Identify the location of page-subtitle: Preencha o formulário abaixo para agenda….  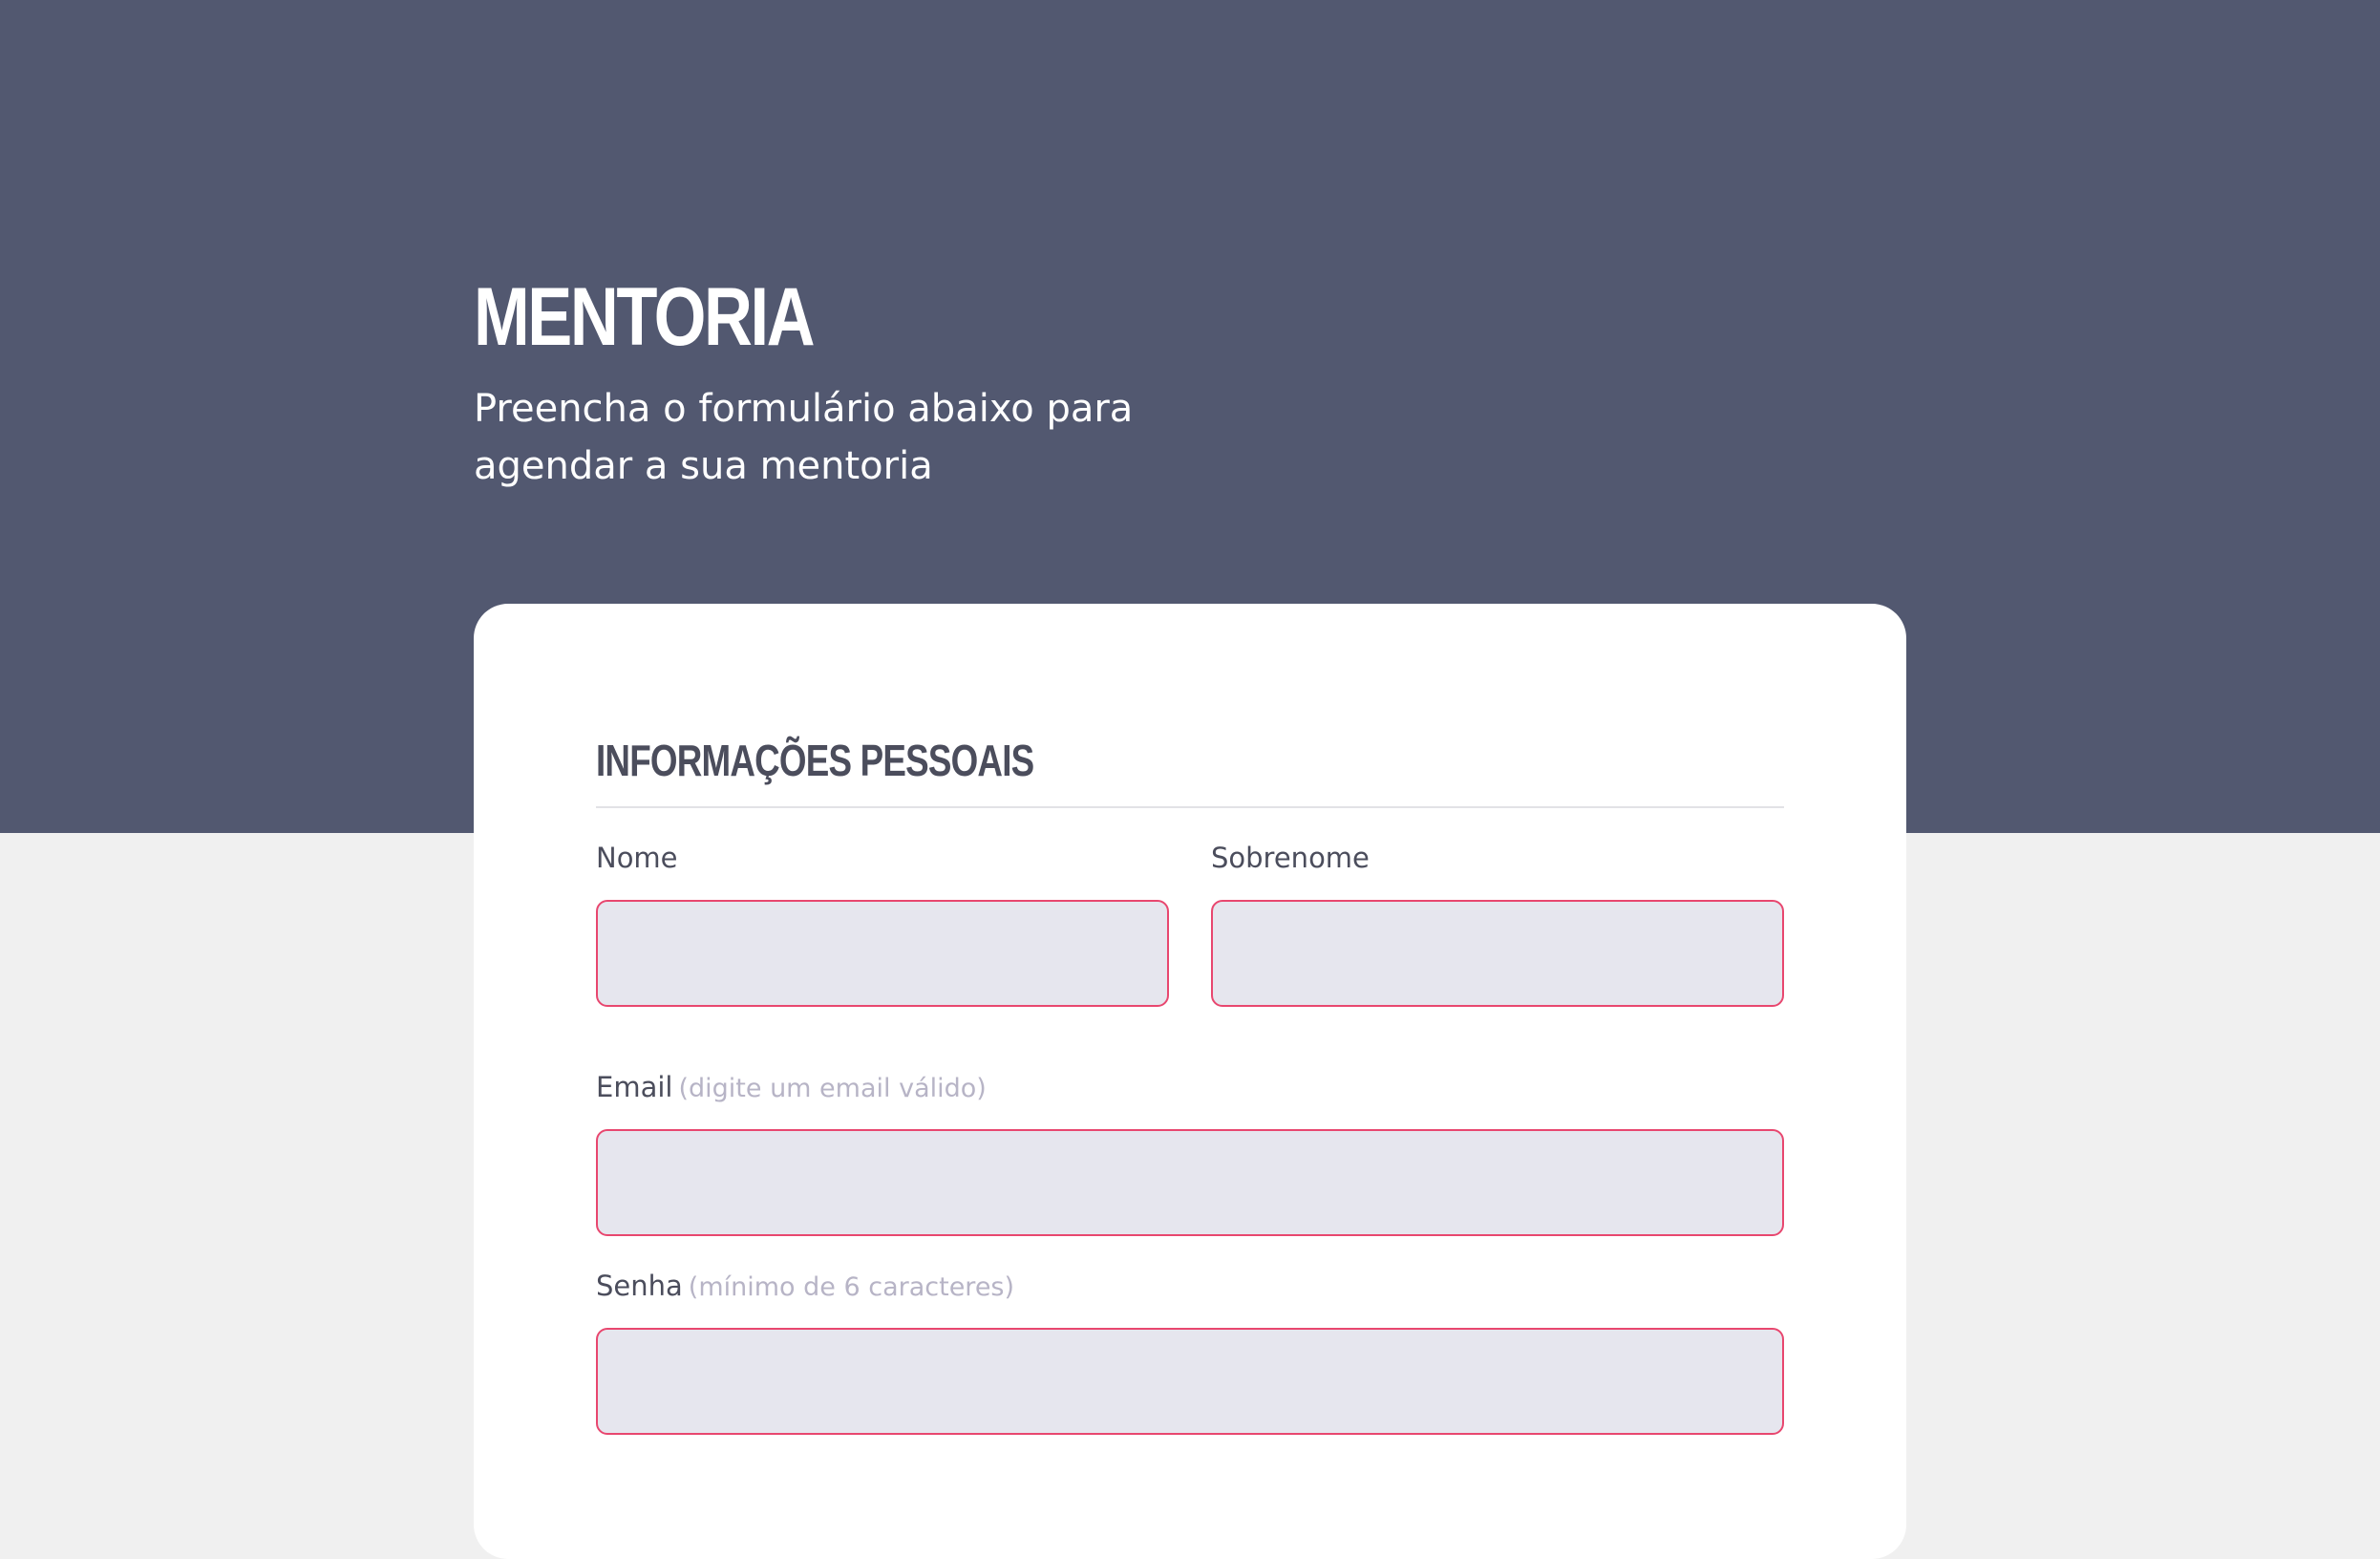
(804, 438).